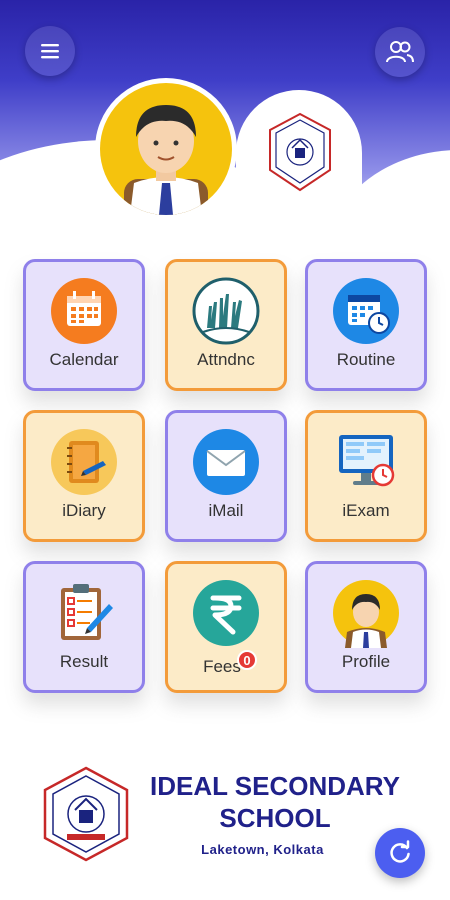  What do you see at coordinates (84, 311) in the screenshot?
I see `calendar-icon` at bounding box center [84, 311].